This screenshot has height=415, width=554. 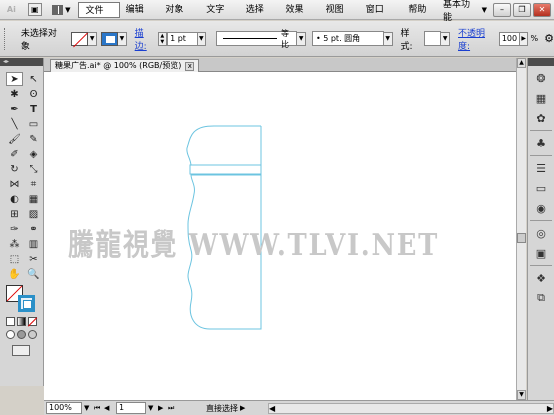 I want to click on menu-type: 文字(T), so click(x=220, y=16).